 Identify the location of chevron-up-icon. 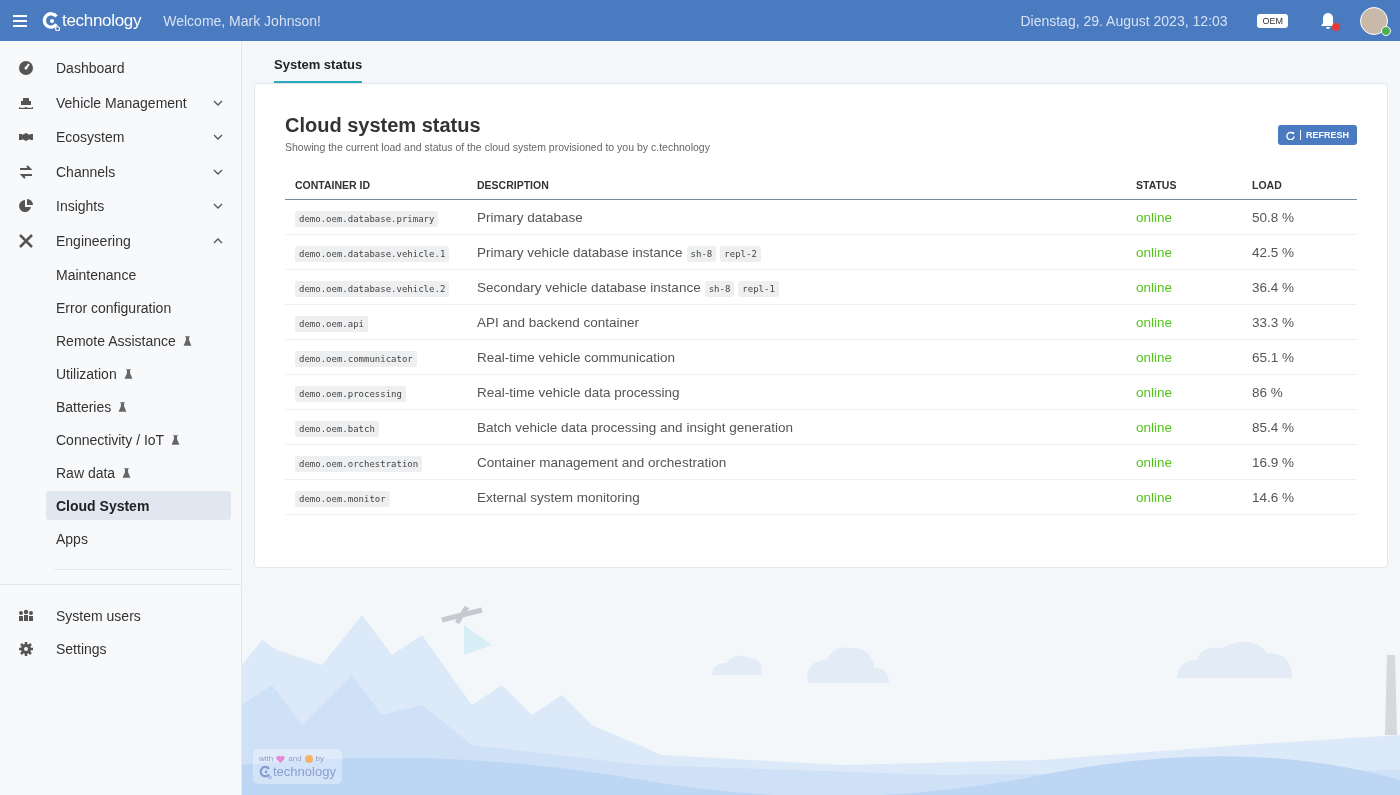
(218, 240).